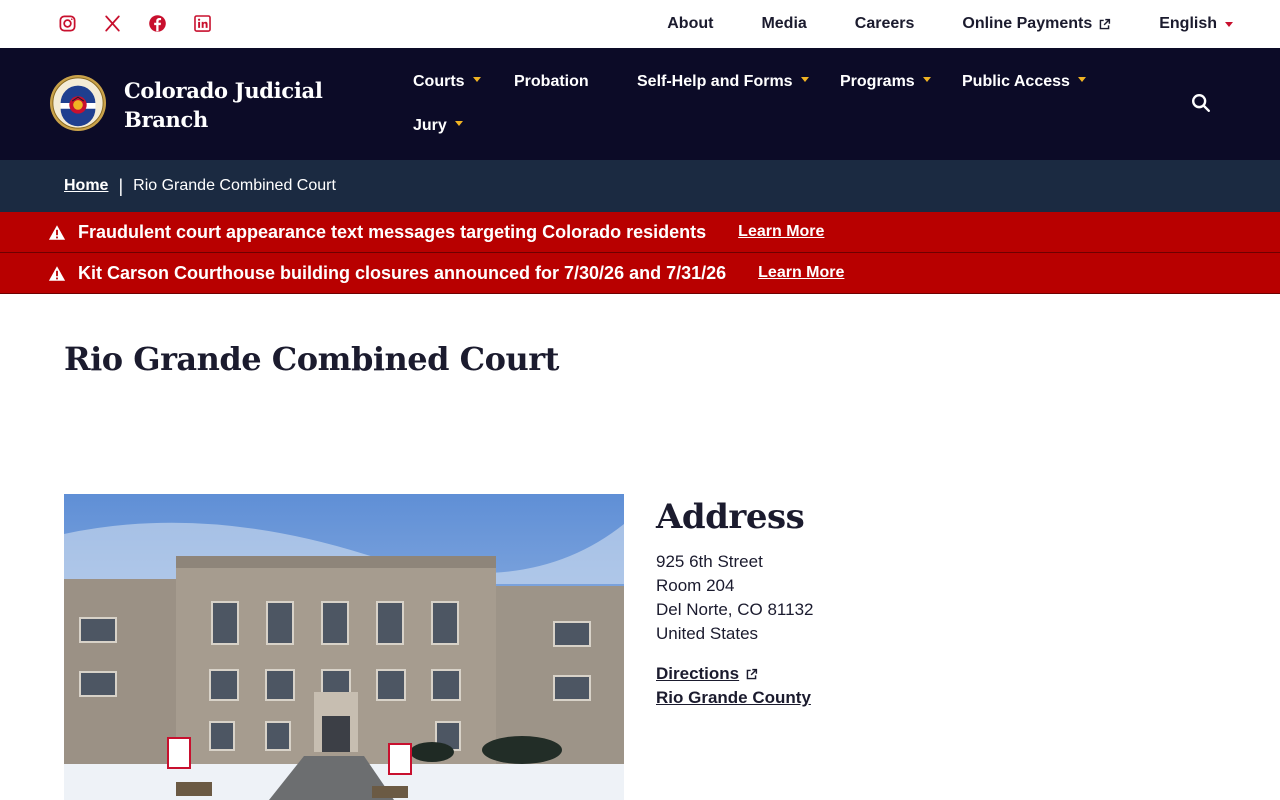 Image resolution: width=1280 pixels, height=800 pixels. What do you see at coordinates (223, 90) in the screenshot?
I see `site-title-line1: Colorado Judicial` at bounding box center [223, 90].